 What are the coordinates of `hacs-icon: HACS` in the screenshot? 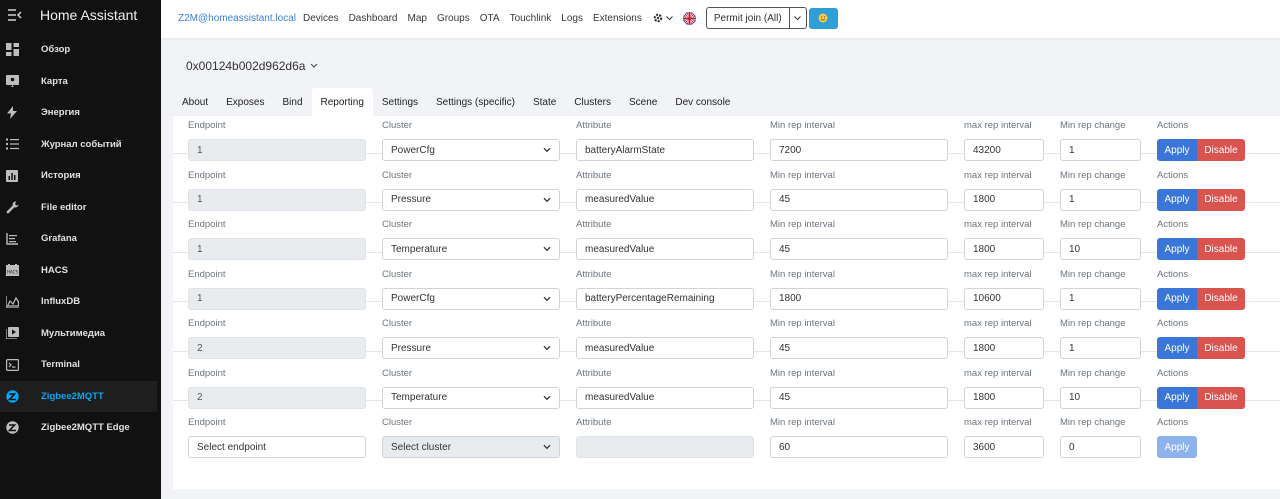 It's located at (12, 270).